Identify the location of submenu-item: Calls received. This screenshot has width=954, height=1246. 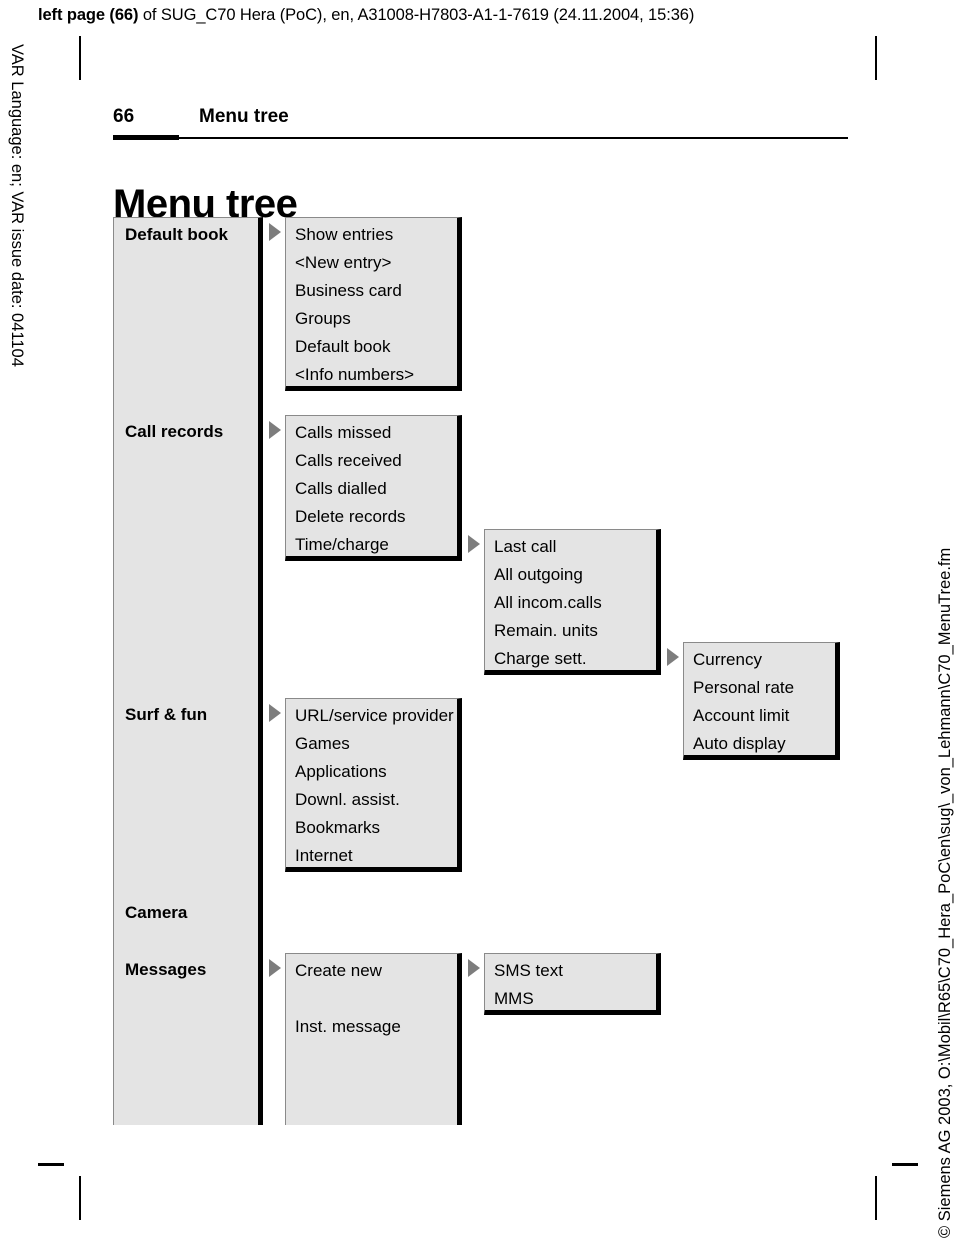
(348, 460).